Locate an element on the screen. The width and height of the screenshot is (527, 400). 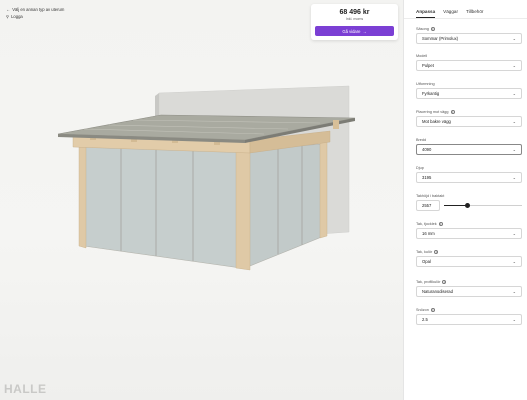
tab-vaggar: Väggar is located at coordinates (450, 13).